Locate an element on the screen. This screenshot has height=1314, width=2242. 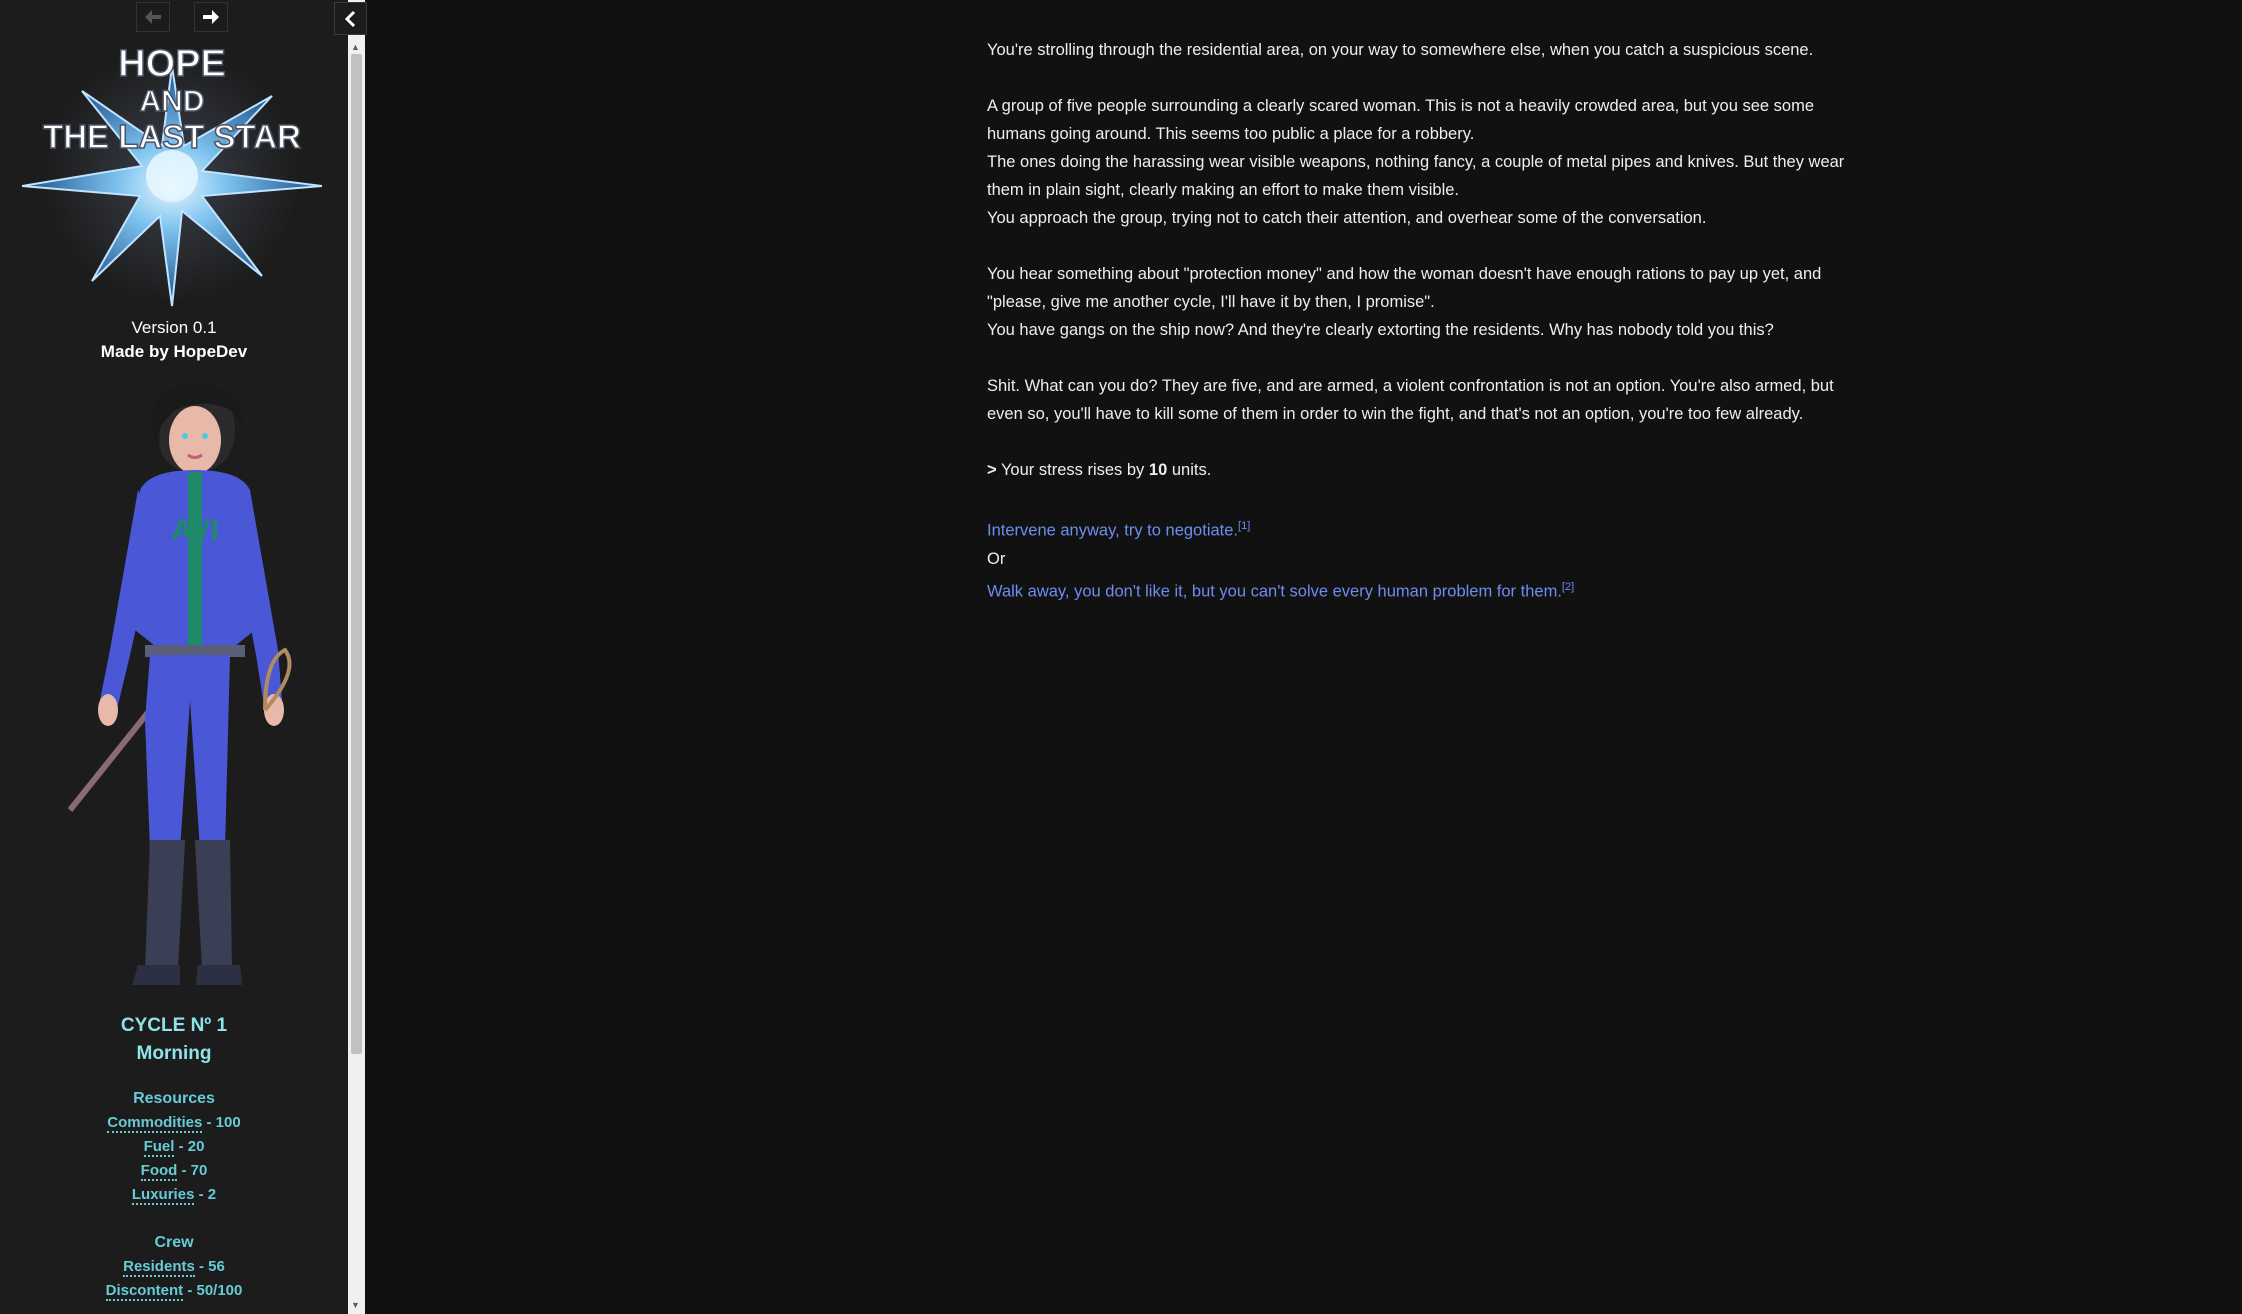
forward-button is located at coordinates (211, 17).